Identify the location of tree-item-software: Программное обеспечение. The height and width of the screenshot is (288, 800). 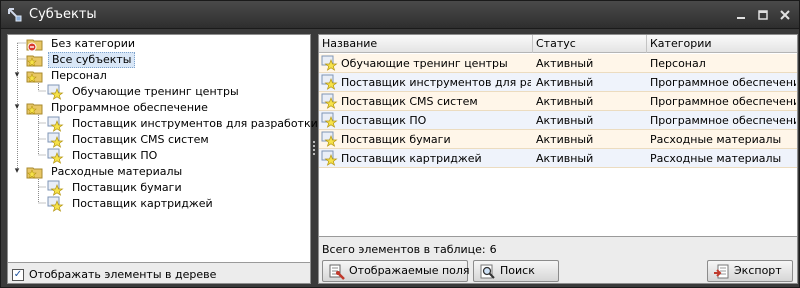
(156, 108).